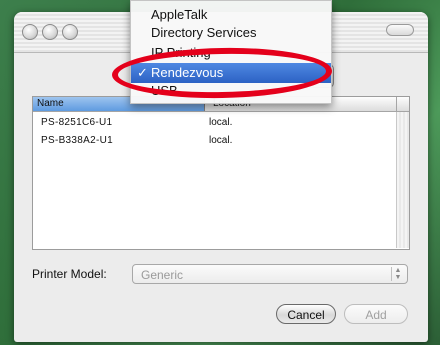 The width and height of the screenshot is (440, 345). I want to click on menu-item-appletalk: AppleTalk, so click(231, 15).